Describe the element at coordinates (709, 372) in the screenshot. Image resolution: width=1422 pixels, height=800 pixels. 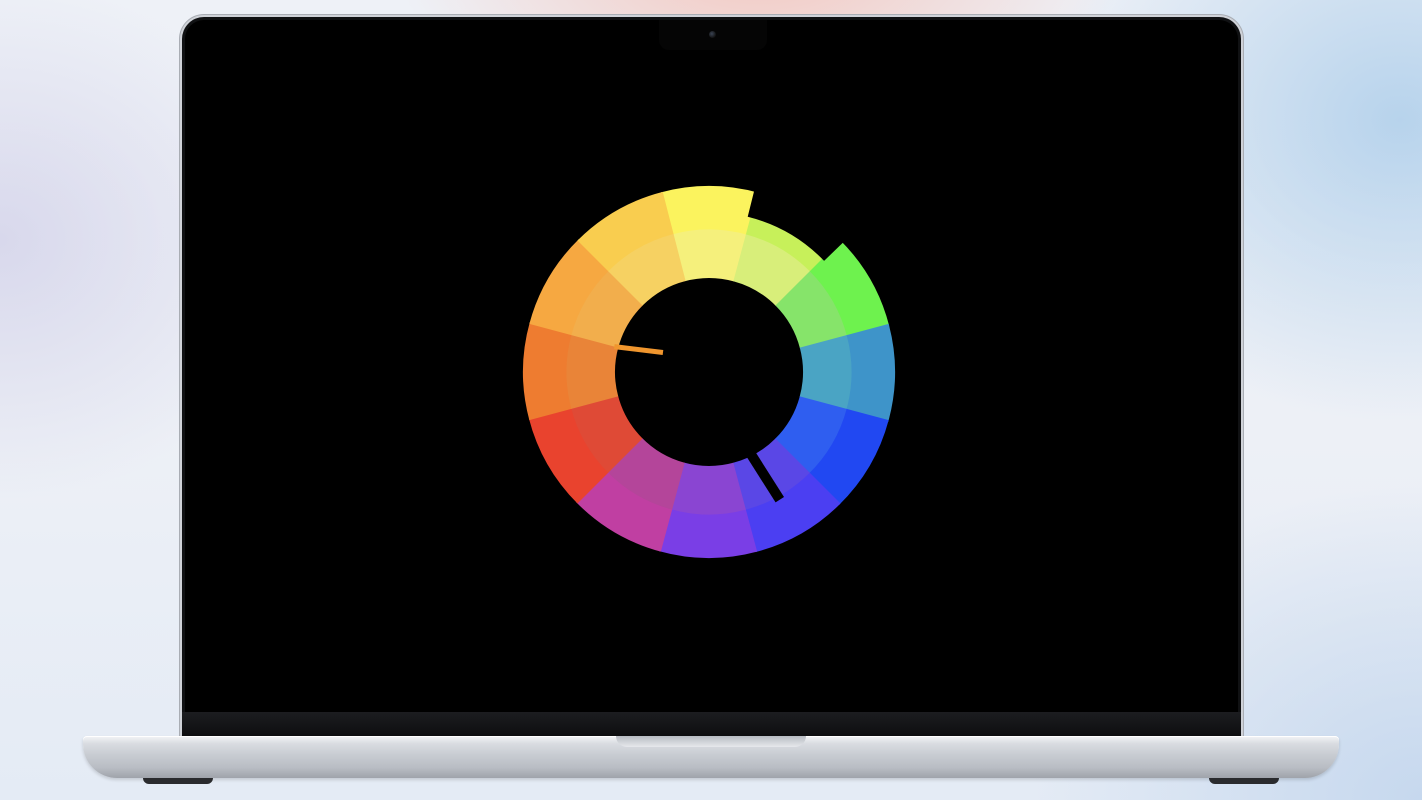
I see `color-wheel-graphic` at that location.